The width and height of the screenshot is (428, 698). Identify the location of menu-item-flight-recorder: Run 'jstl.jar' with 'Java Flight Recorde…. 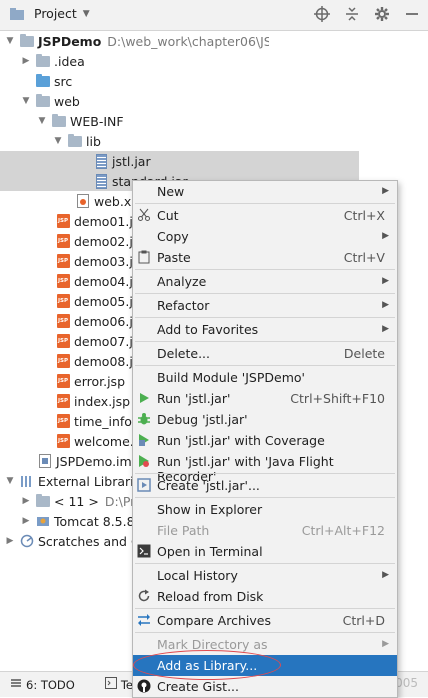
(265, 467).